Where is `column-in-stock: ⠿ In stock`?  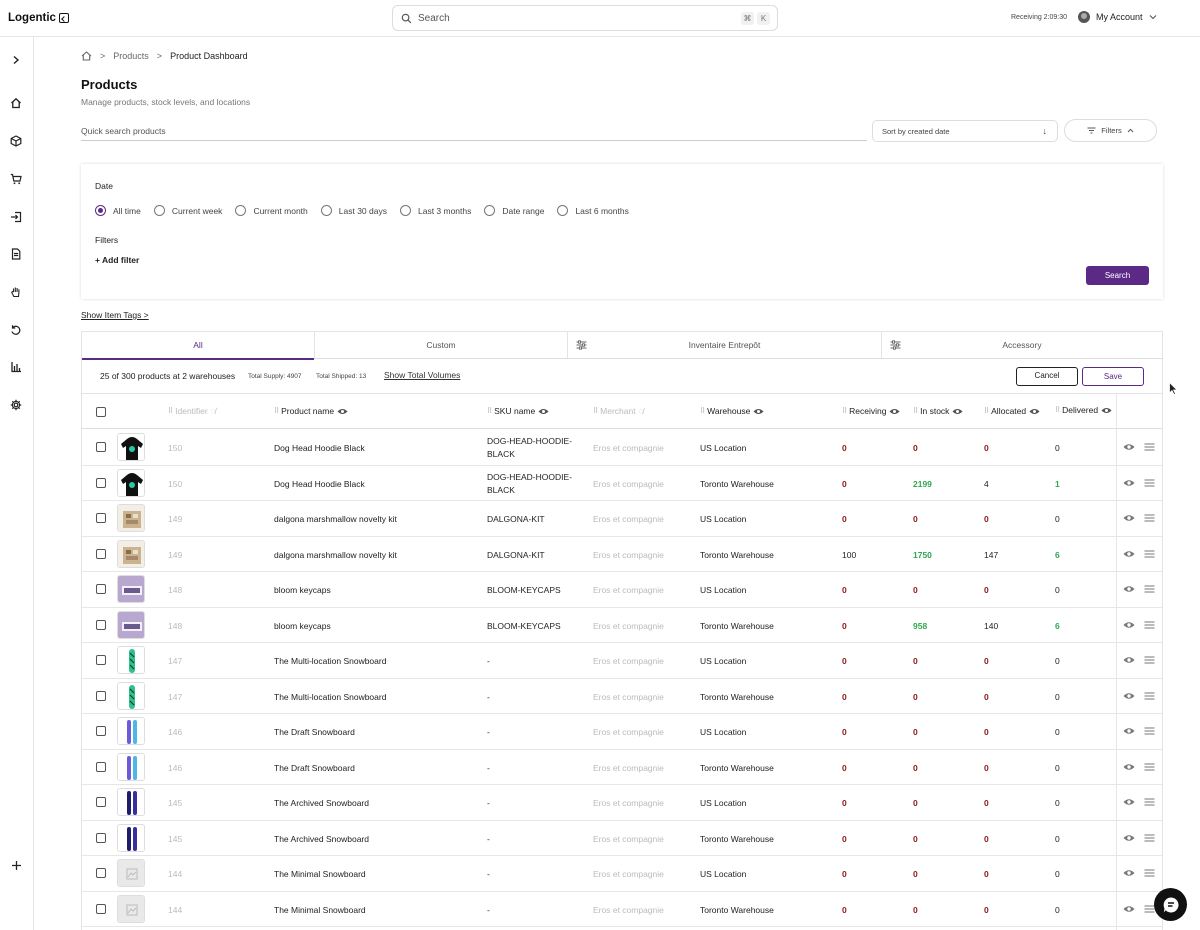
column-in-stock: ⠿ In stock is located at coordinates (938, 411).